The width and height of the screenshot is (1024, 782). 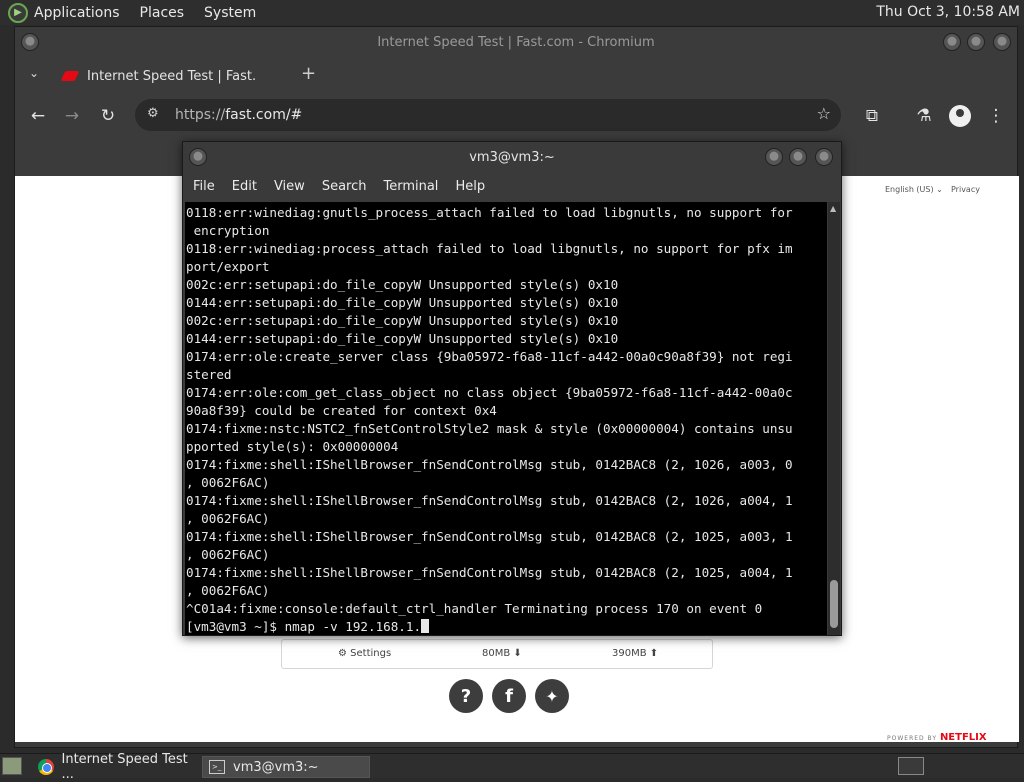 I want to click on scrollbar-thumb, so click(x=834, y=604).